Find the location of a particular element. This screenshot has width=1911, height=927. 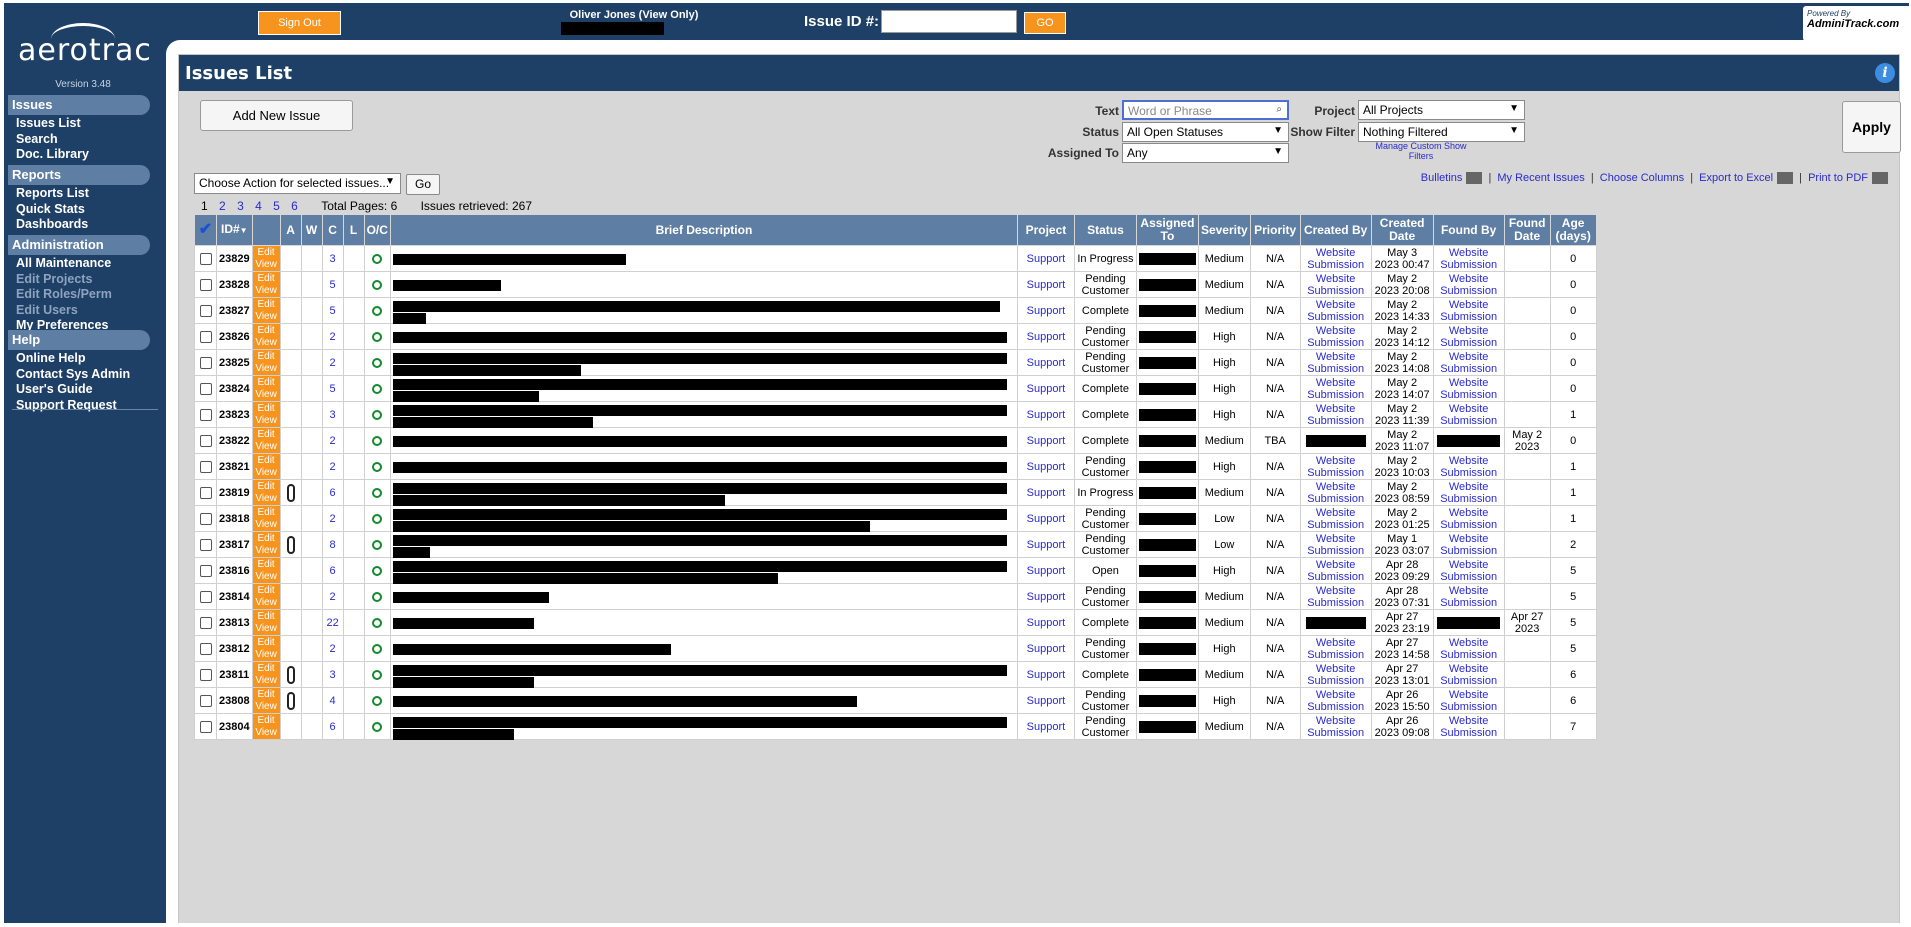

col-header-found-by: Found By is located at coordinates (1468, 230).